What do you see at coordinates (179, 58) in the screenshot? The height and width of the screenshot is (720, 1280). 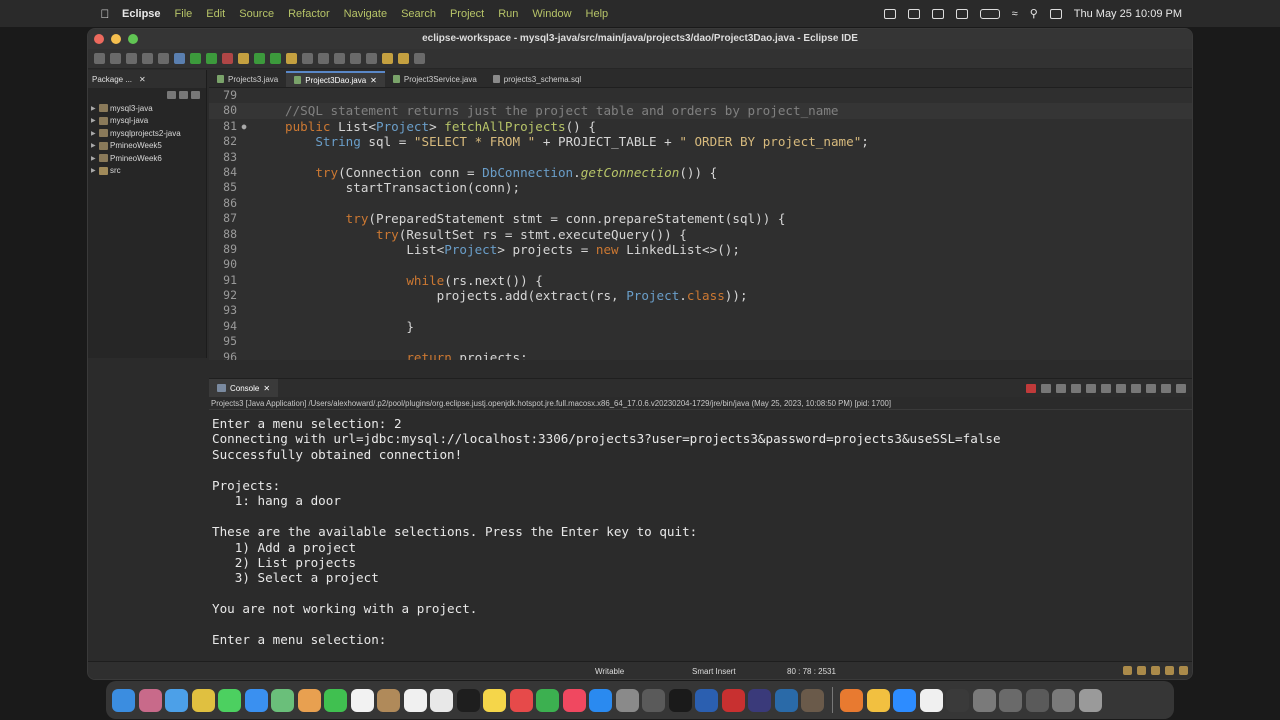 I see `debug-icon` at bounding box center [179, 58].